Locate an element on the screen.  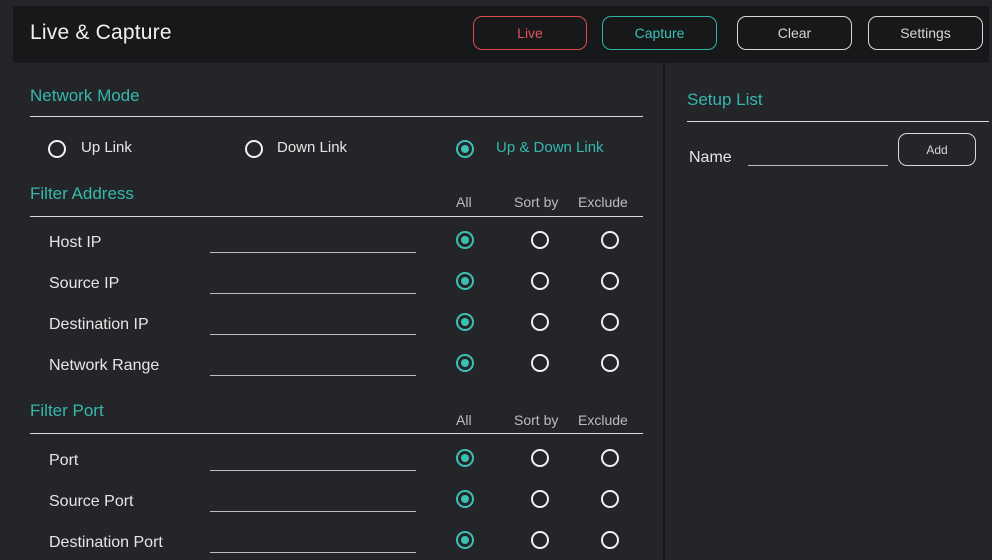
radio-down-link is located at coordinates (254, 149).